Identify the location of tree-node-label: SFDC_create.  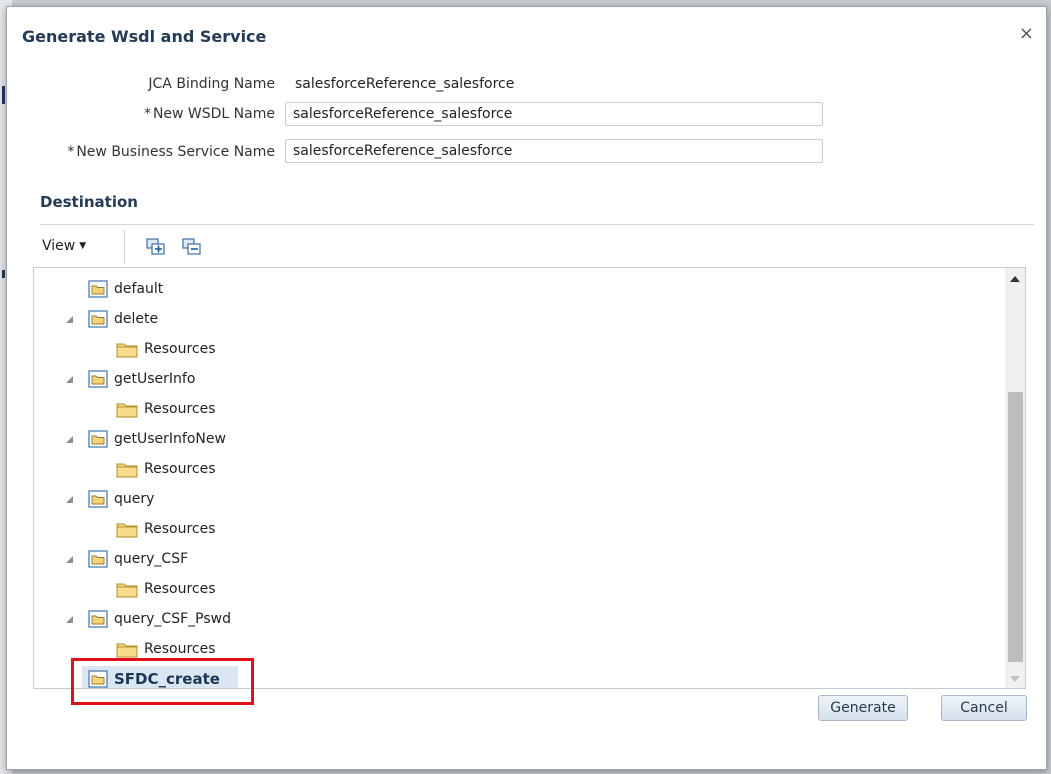
(167, 679).